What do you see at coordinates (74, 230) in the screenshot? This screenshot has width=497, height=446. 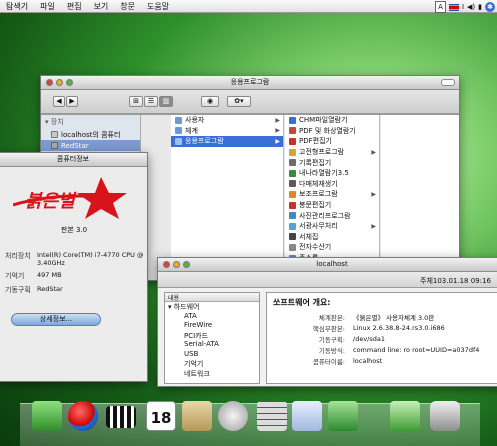 I see `version-label: 판본 3.0` at bounding box center [74, 230].